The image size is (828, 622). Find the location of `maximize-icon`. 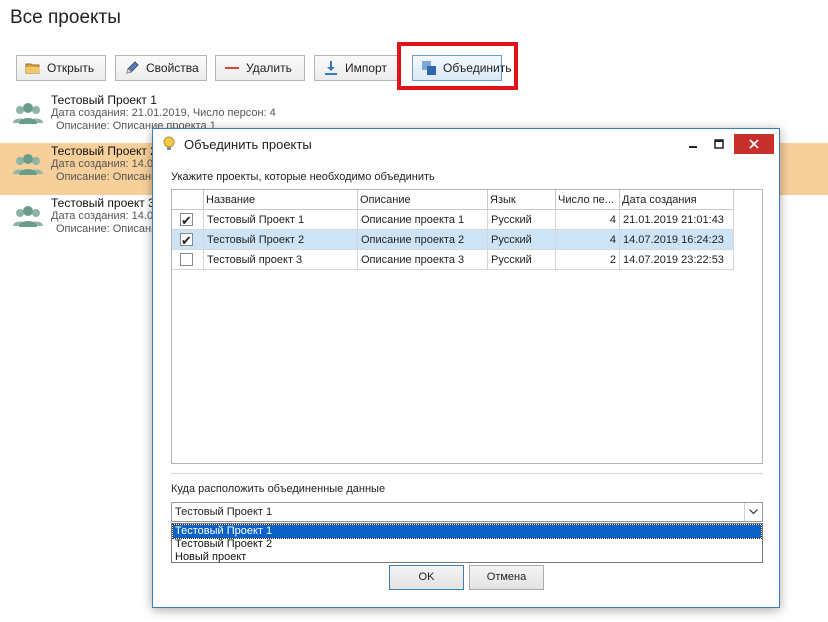

maximize-icon is located at coordinates (719, 144).